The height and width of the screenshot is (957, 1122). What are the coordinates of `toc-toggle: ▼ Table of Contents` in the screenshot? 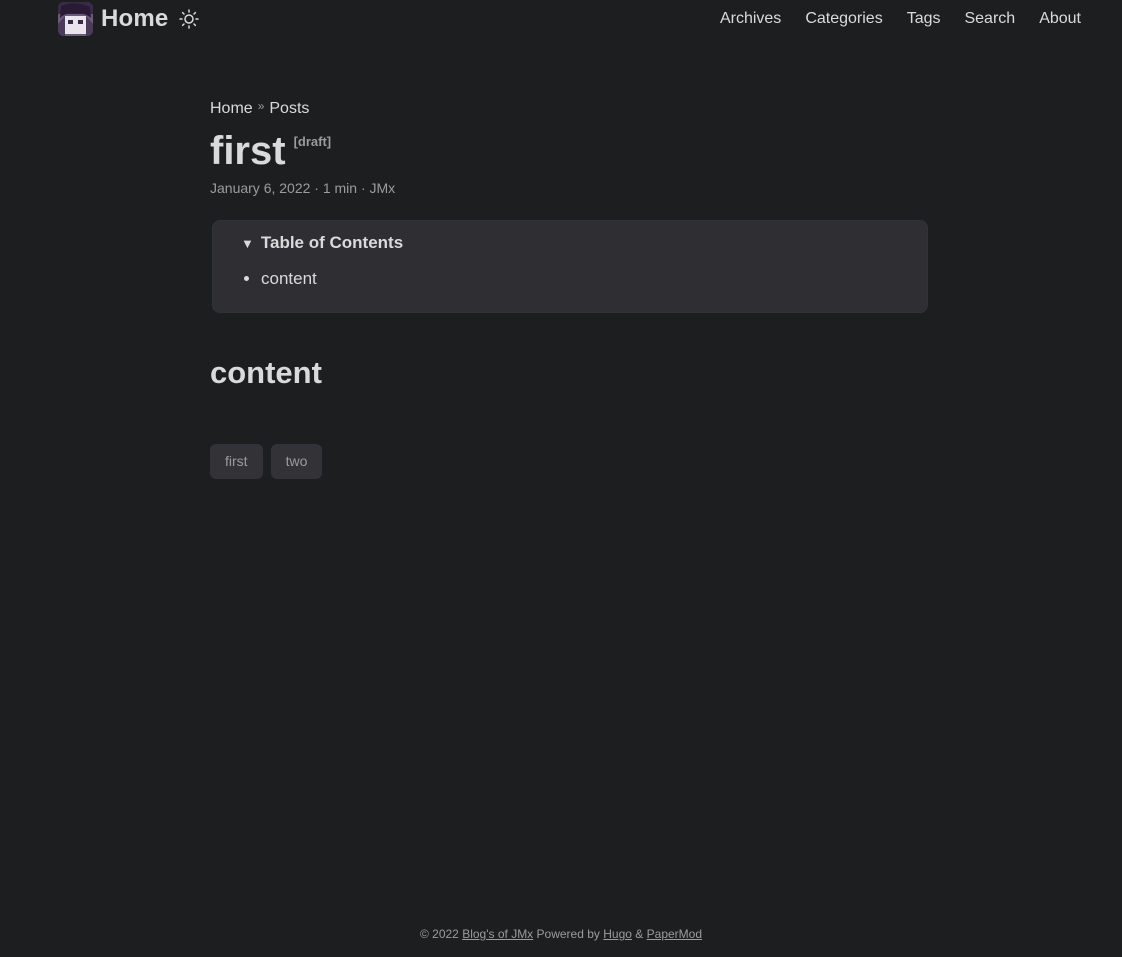 It's located at (570, 243).